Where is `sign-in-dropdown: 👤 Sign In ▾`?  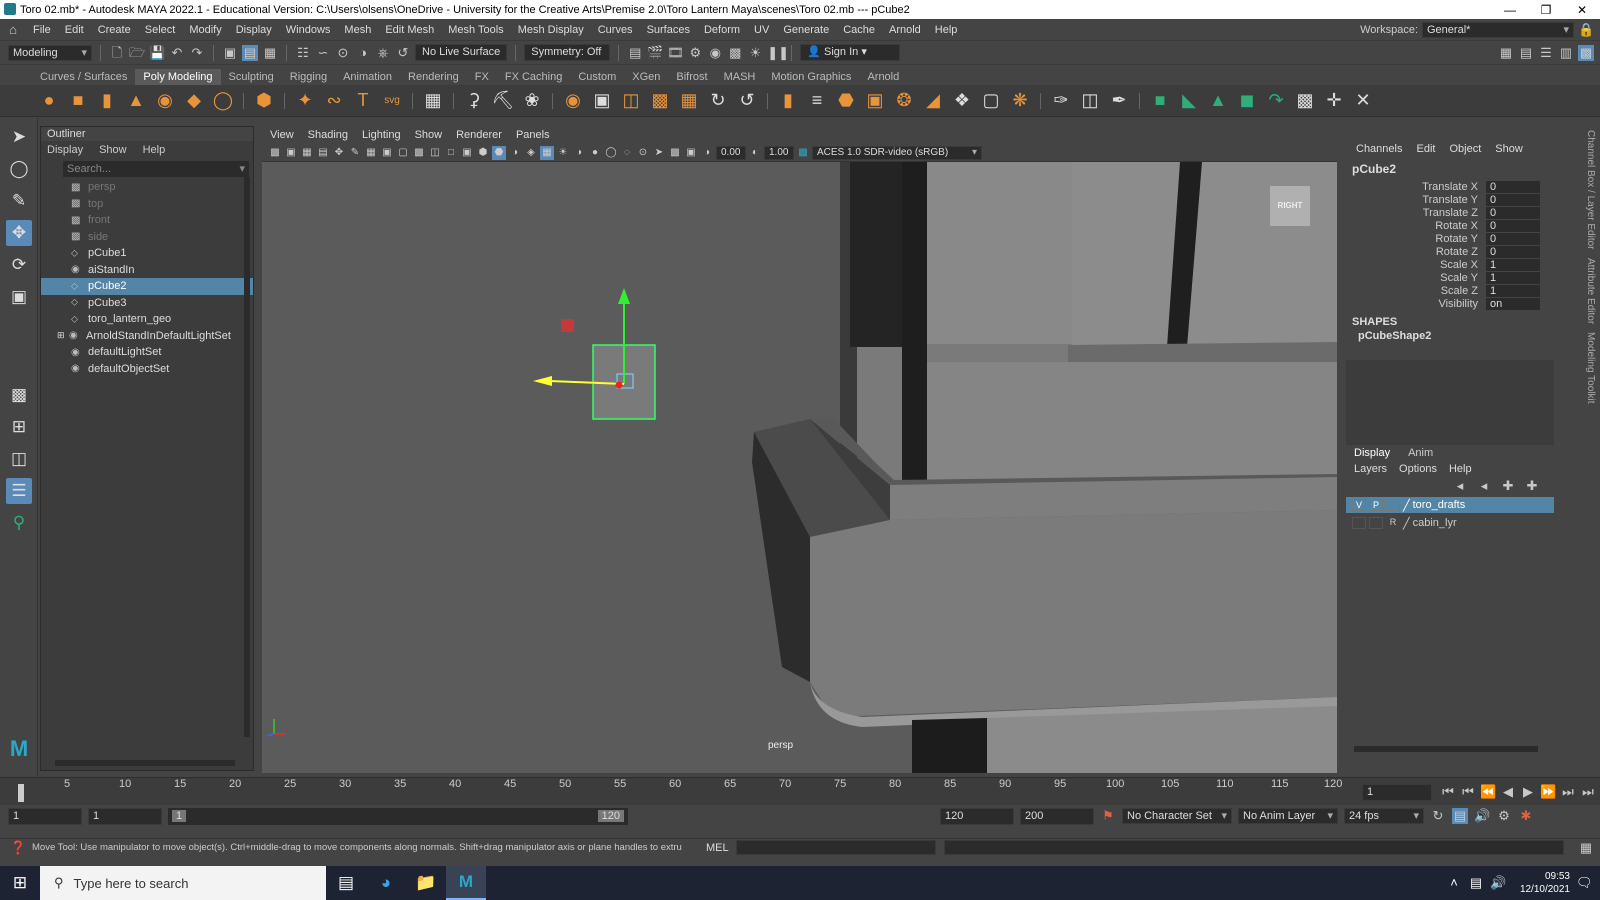 sign-in-dropdown: 👤 Sign In ▾ is located at coordinates (850, 52).